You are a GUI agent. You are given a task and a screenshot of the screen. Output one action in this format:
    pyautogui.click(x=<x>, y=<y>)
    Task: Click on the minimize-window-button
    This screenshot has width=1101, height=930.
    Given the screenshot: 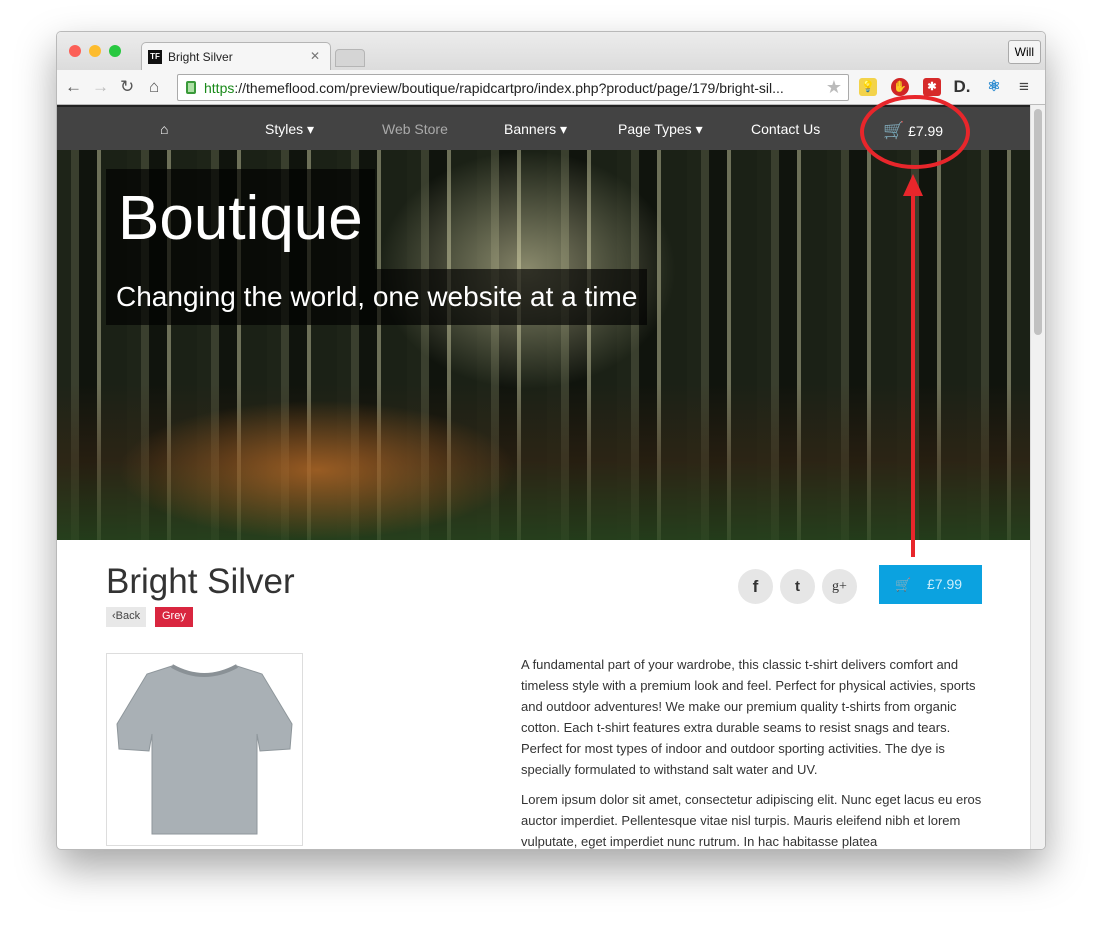 What is the action you would take?
    pyautogui.click(x=95, y=51)
    